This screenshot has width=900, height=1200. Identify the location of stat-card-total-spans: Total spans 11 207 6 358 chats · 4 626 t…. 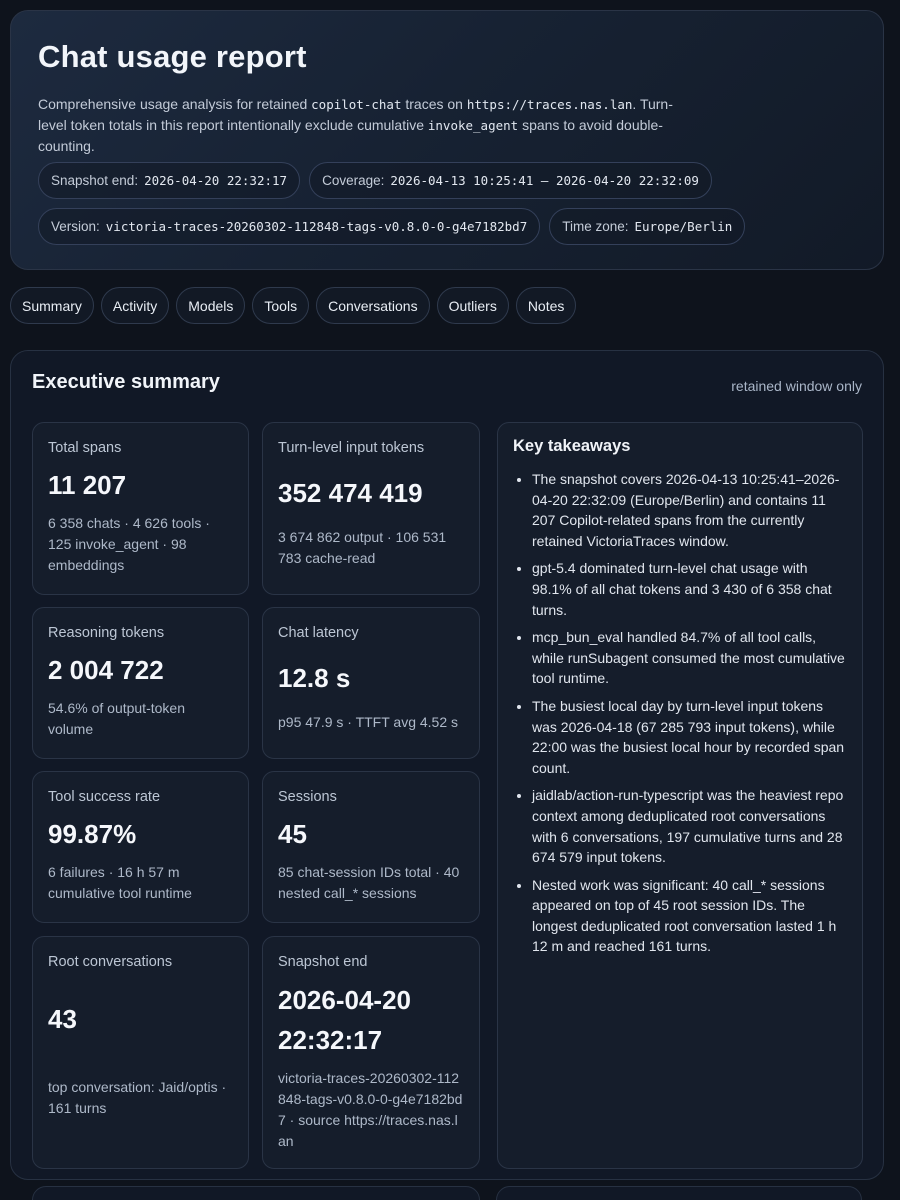
(140, 508).